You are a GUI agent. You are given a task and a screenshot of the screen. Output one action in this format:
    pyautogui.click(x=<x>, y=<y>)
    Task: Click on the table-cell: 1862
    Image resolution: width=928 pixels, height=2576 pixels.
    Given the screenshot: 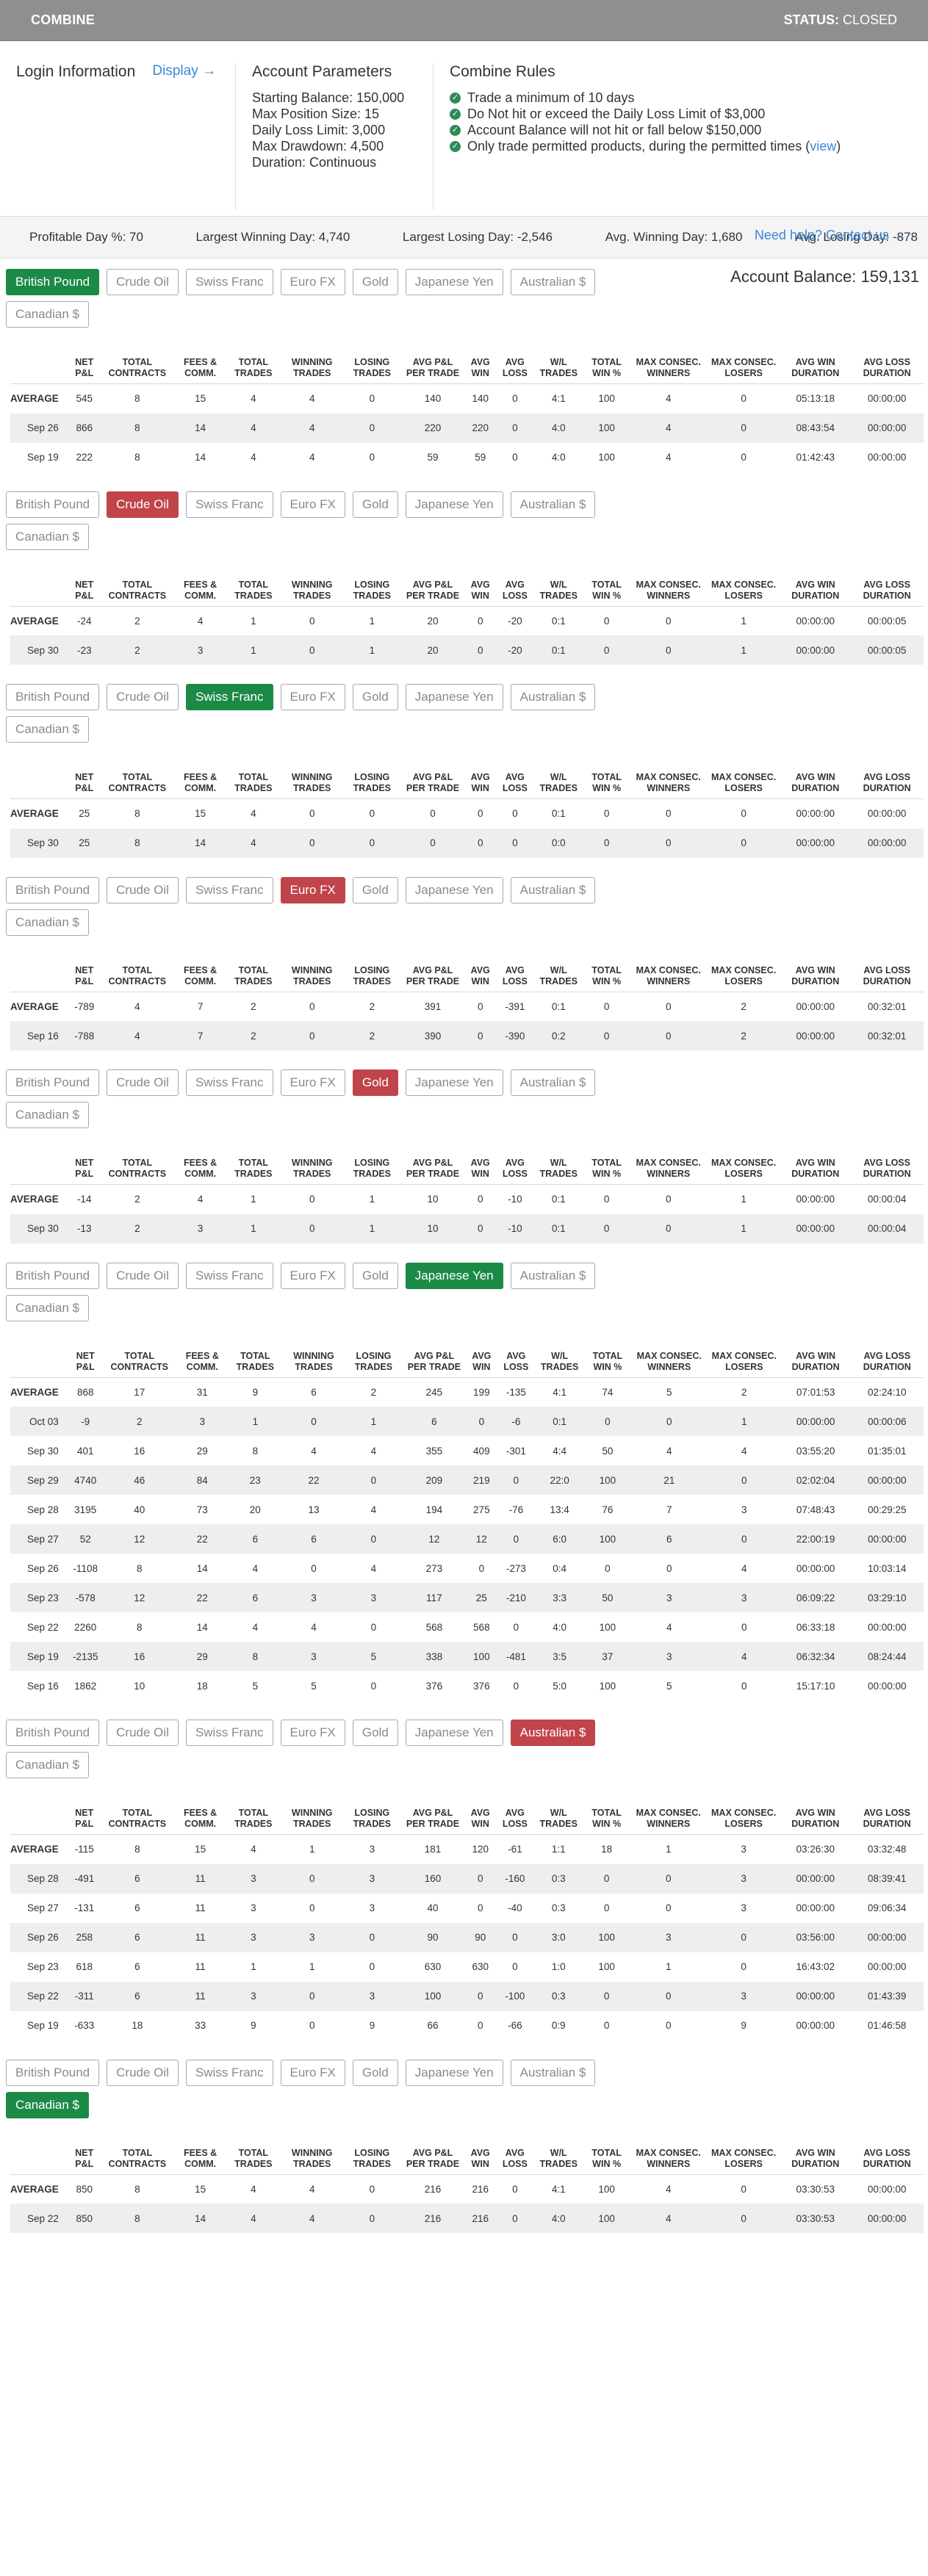 What is the action you would take?
    pyautogui.click(x=85, y=1686)
    